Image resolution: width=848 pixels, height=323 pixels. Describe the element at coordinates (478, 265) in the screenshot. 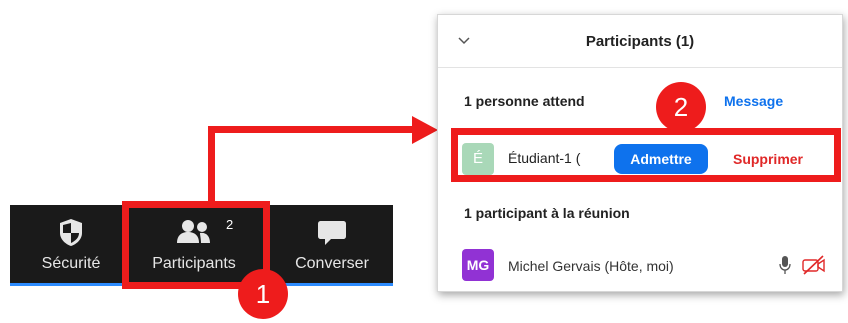

I see `avatar: MG` at that location.